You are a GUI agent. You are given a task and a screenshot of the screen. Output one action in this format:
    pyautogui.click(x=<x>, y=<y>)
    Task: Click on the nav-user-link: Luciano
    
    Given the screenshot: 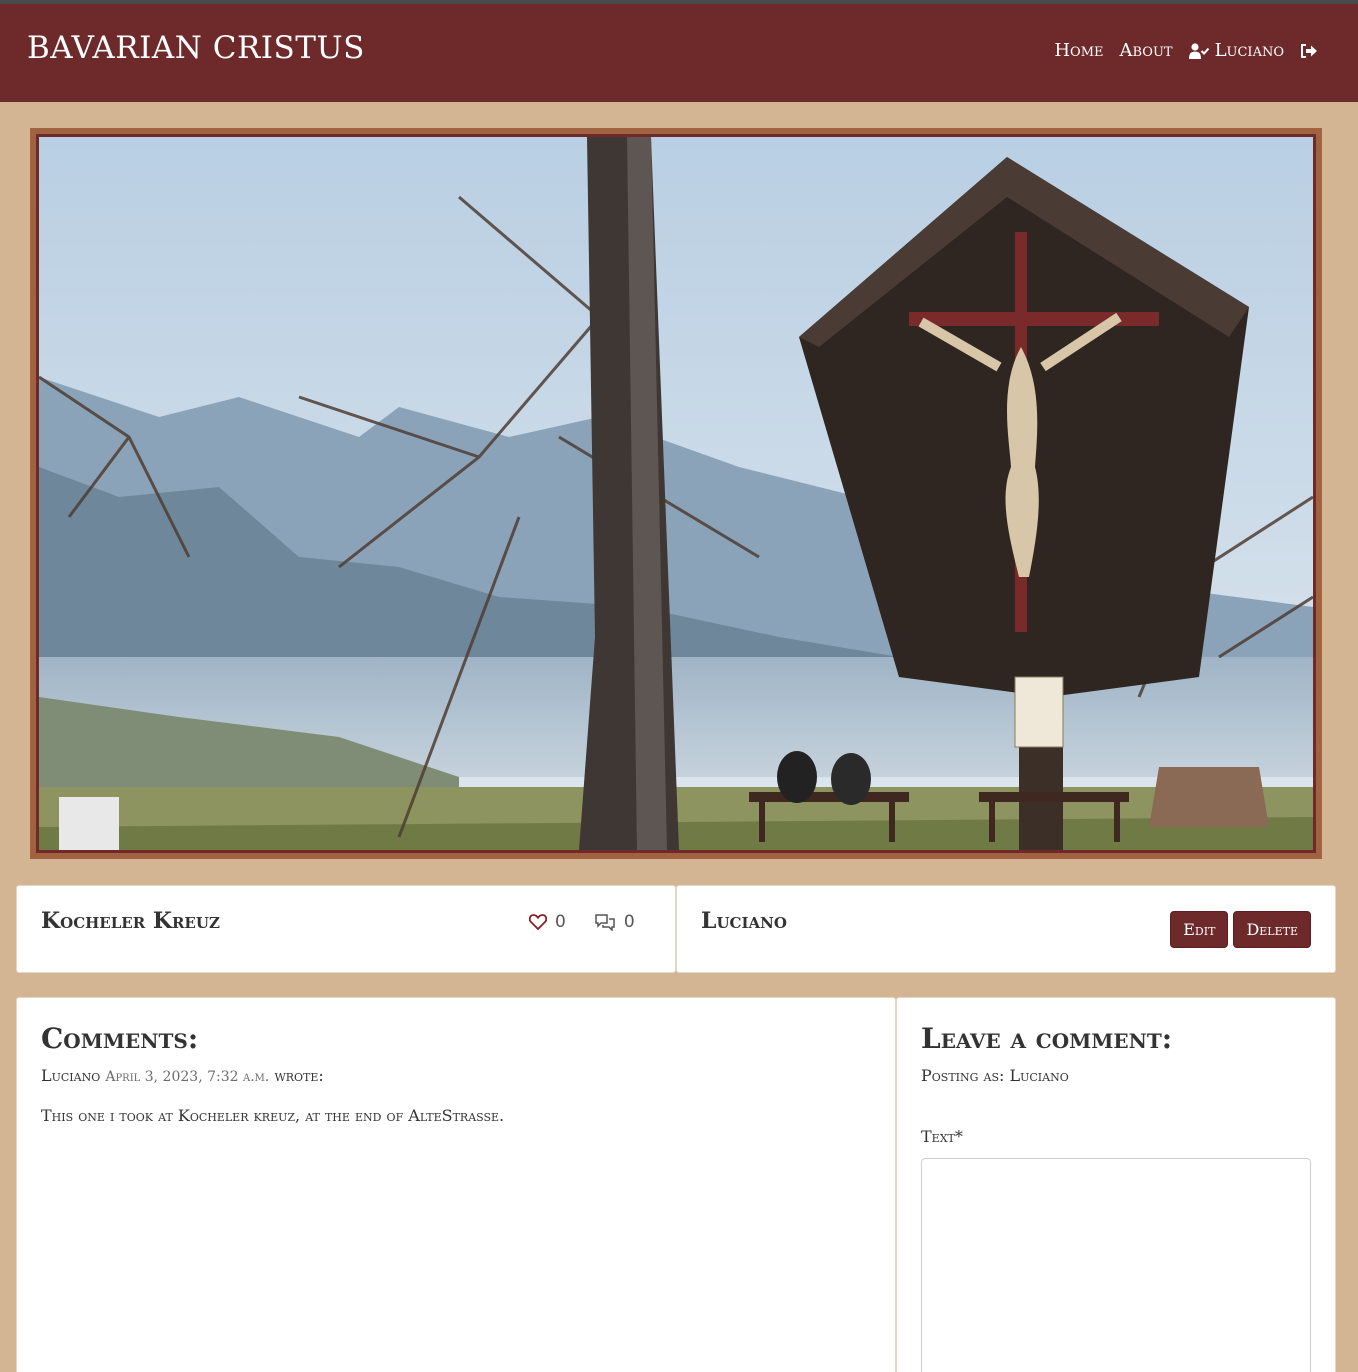 What is the action you would take?
    pyautogui.click(x=1236, y=50)
    